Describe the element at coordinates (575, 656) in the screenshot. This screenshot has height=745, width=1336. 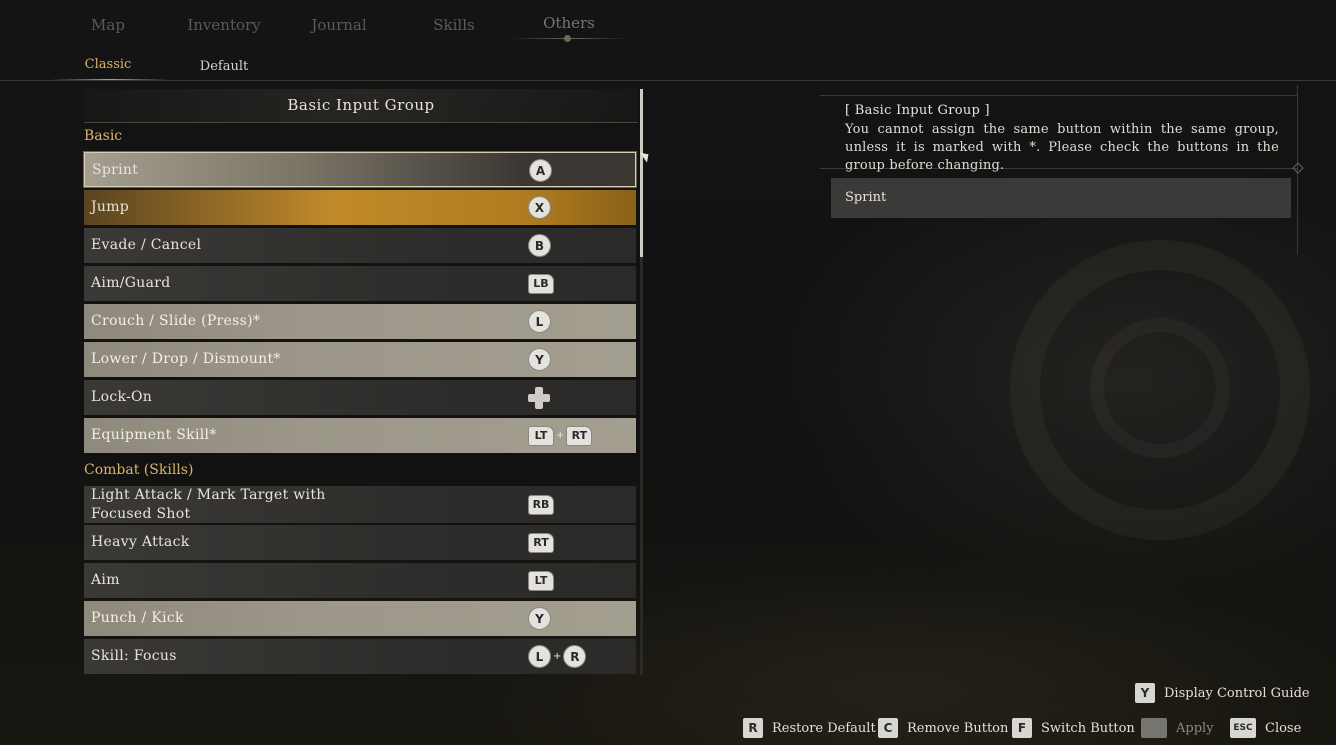
I see `right-stick-icon: R` at that location.